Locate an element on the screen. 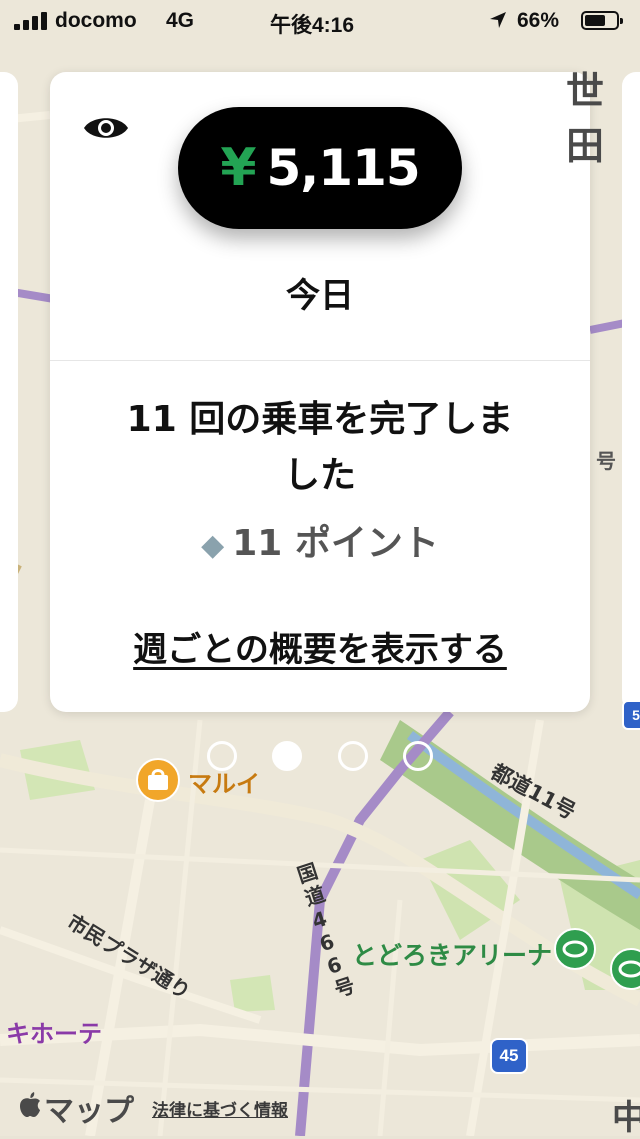 The image size is (640, 1139). eye-icon is located at coordinates (106, 128).